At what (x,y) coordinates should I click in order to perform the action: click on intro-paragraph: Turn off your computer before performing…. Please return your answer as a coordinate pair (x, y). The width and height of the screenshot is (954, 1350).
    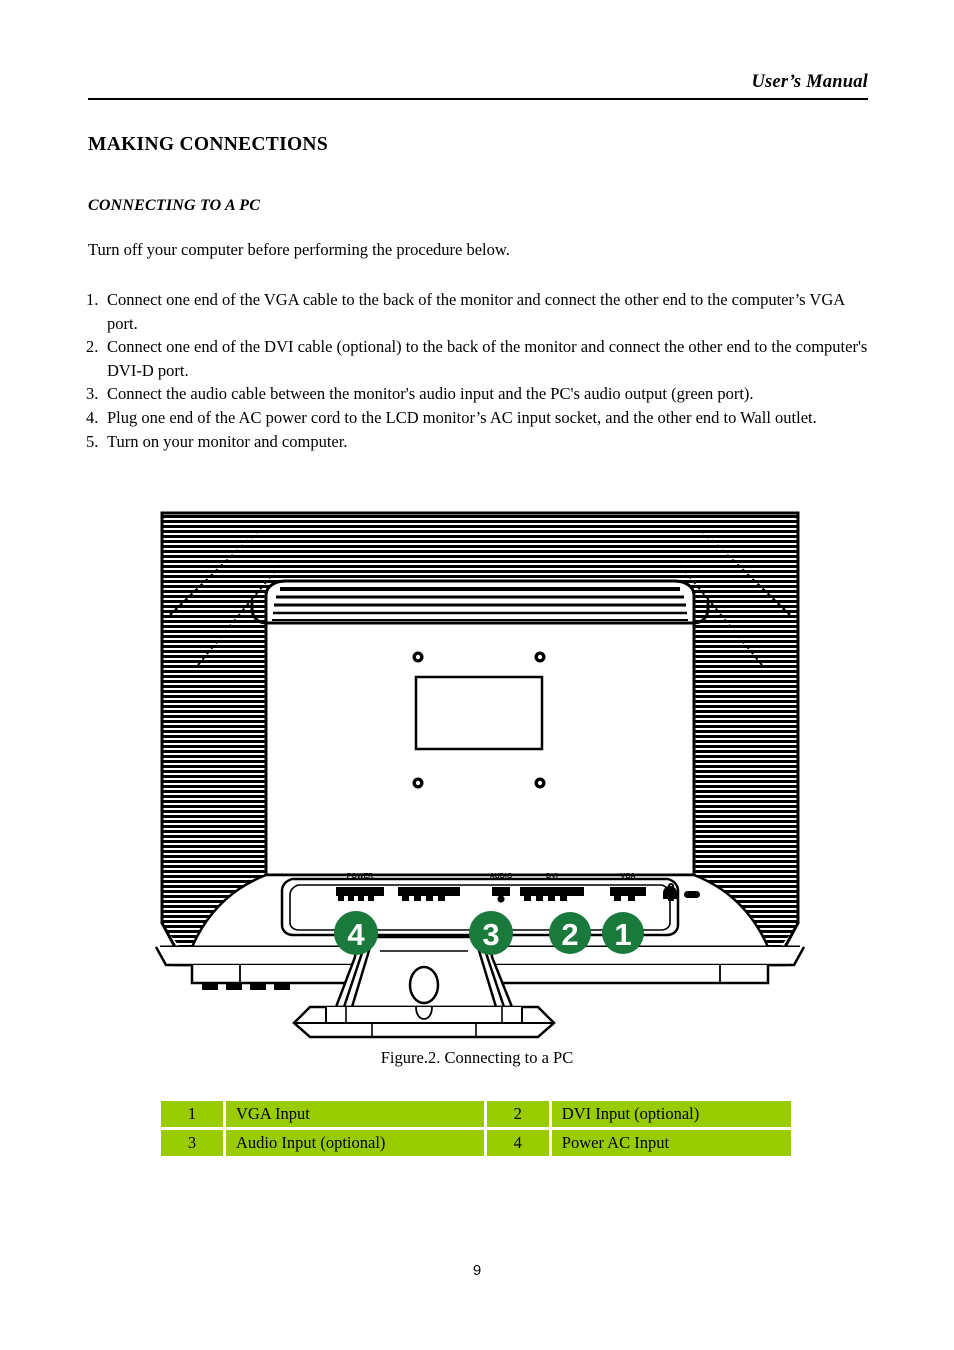
    Looking at the image, I should click on (299, 249).